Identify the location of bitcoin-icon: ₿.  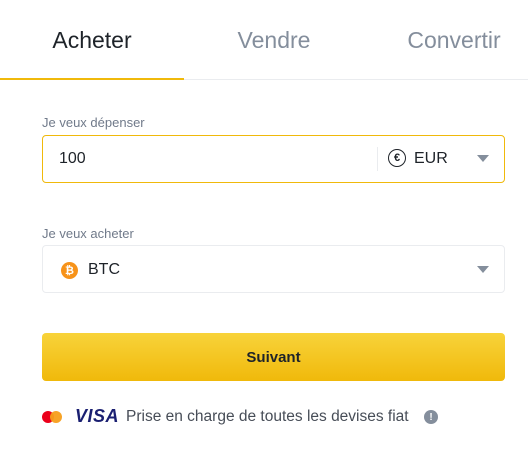
(69, 270).